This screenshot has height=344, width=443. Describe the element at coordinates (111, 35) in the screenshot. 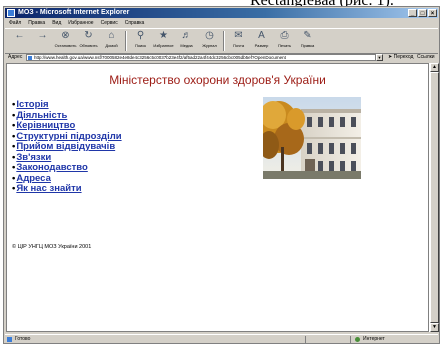

I see `home-icon: ⌂` at that location.